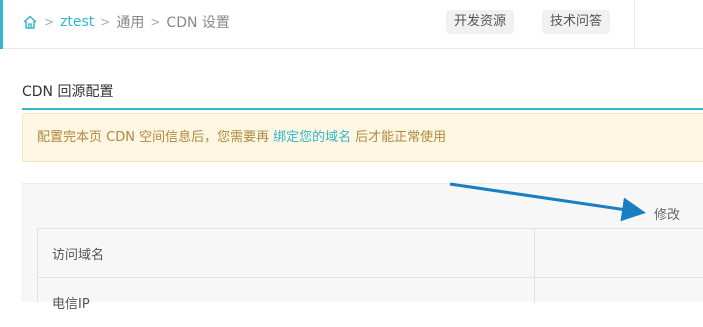 Image resolution: width=703 pixels, height=327 pixels. Describe the element at coordinates (30, 22) in the screenshot. I see `home-icon` at that location.